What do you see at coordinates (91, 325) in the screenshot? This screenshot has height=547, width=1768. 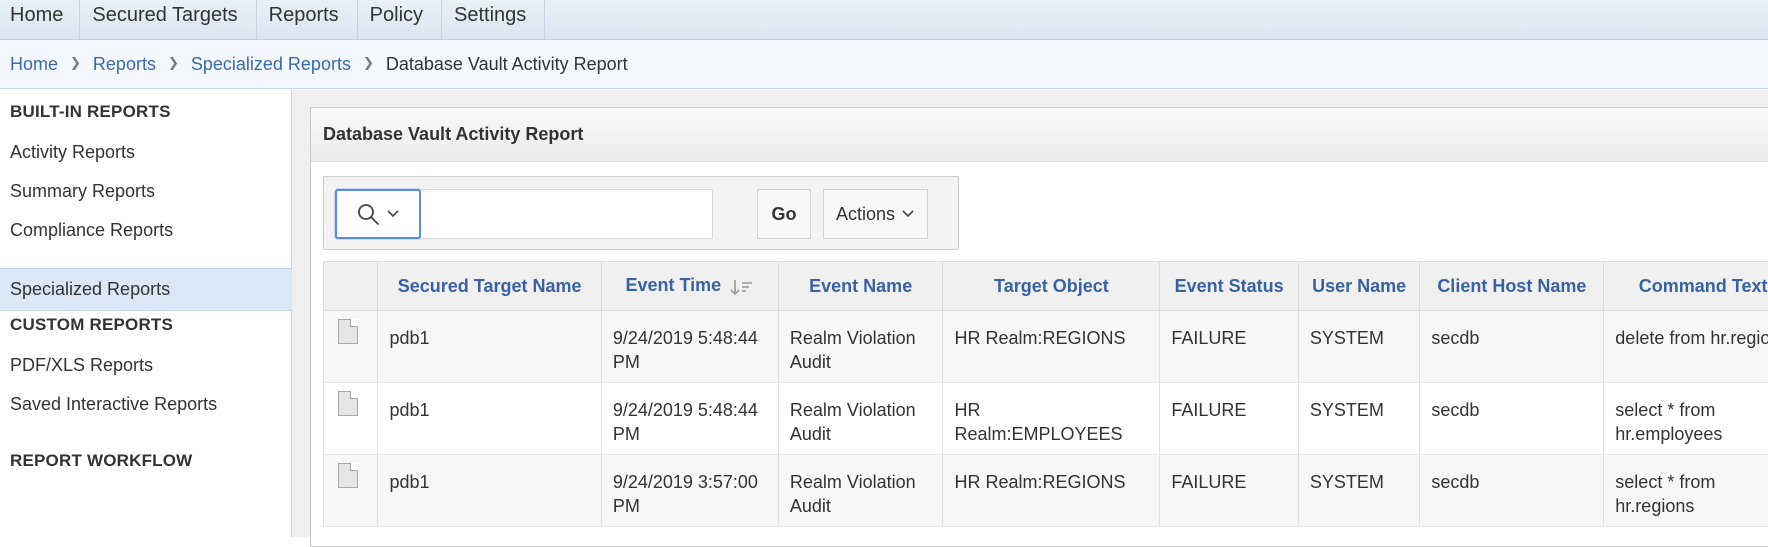 I see `custom-reports-heading: CUSTOM REPORTS` at bounding box center [91, 325].